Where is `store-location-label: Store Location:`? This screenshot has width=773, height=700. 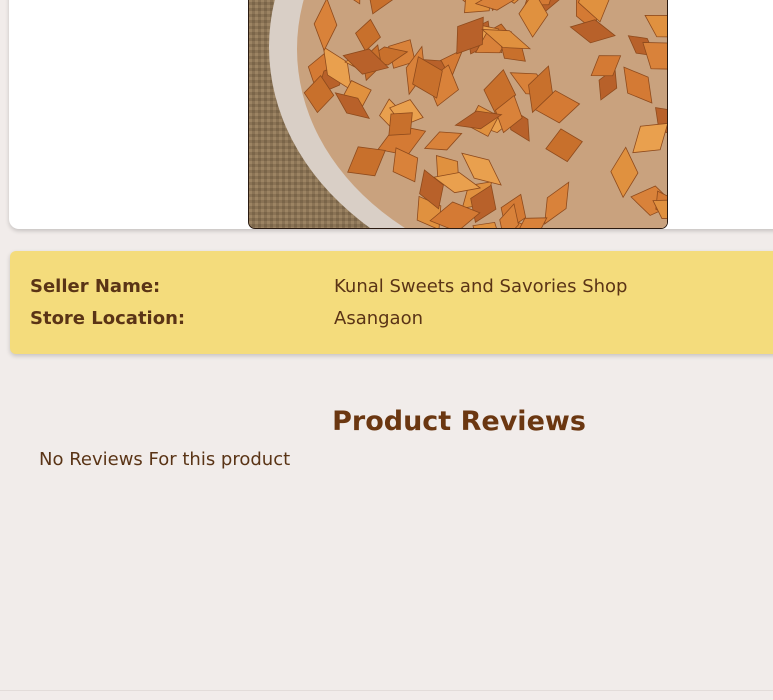 store-location-label: Store Location: is located at coordinates (108, 318).